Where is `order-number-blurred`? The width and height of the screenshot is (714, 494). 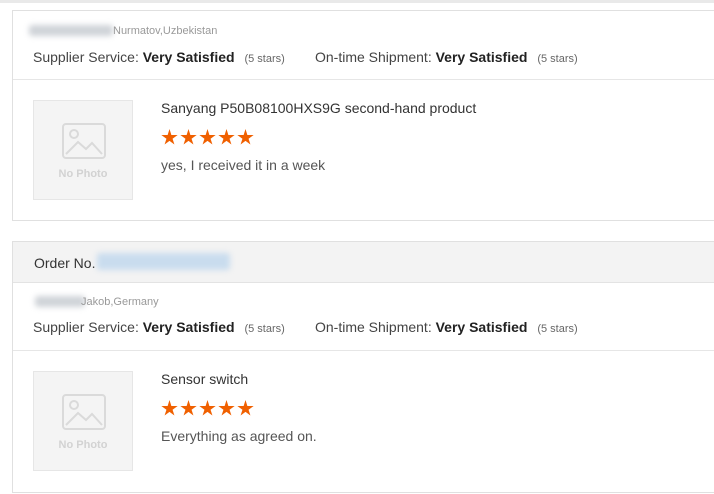
order-number-blurred is located at coordinates (163, 261).